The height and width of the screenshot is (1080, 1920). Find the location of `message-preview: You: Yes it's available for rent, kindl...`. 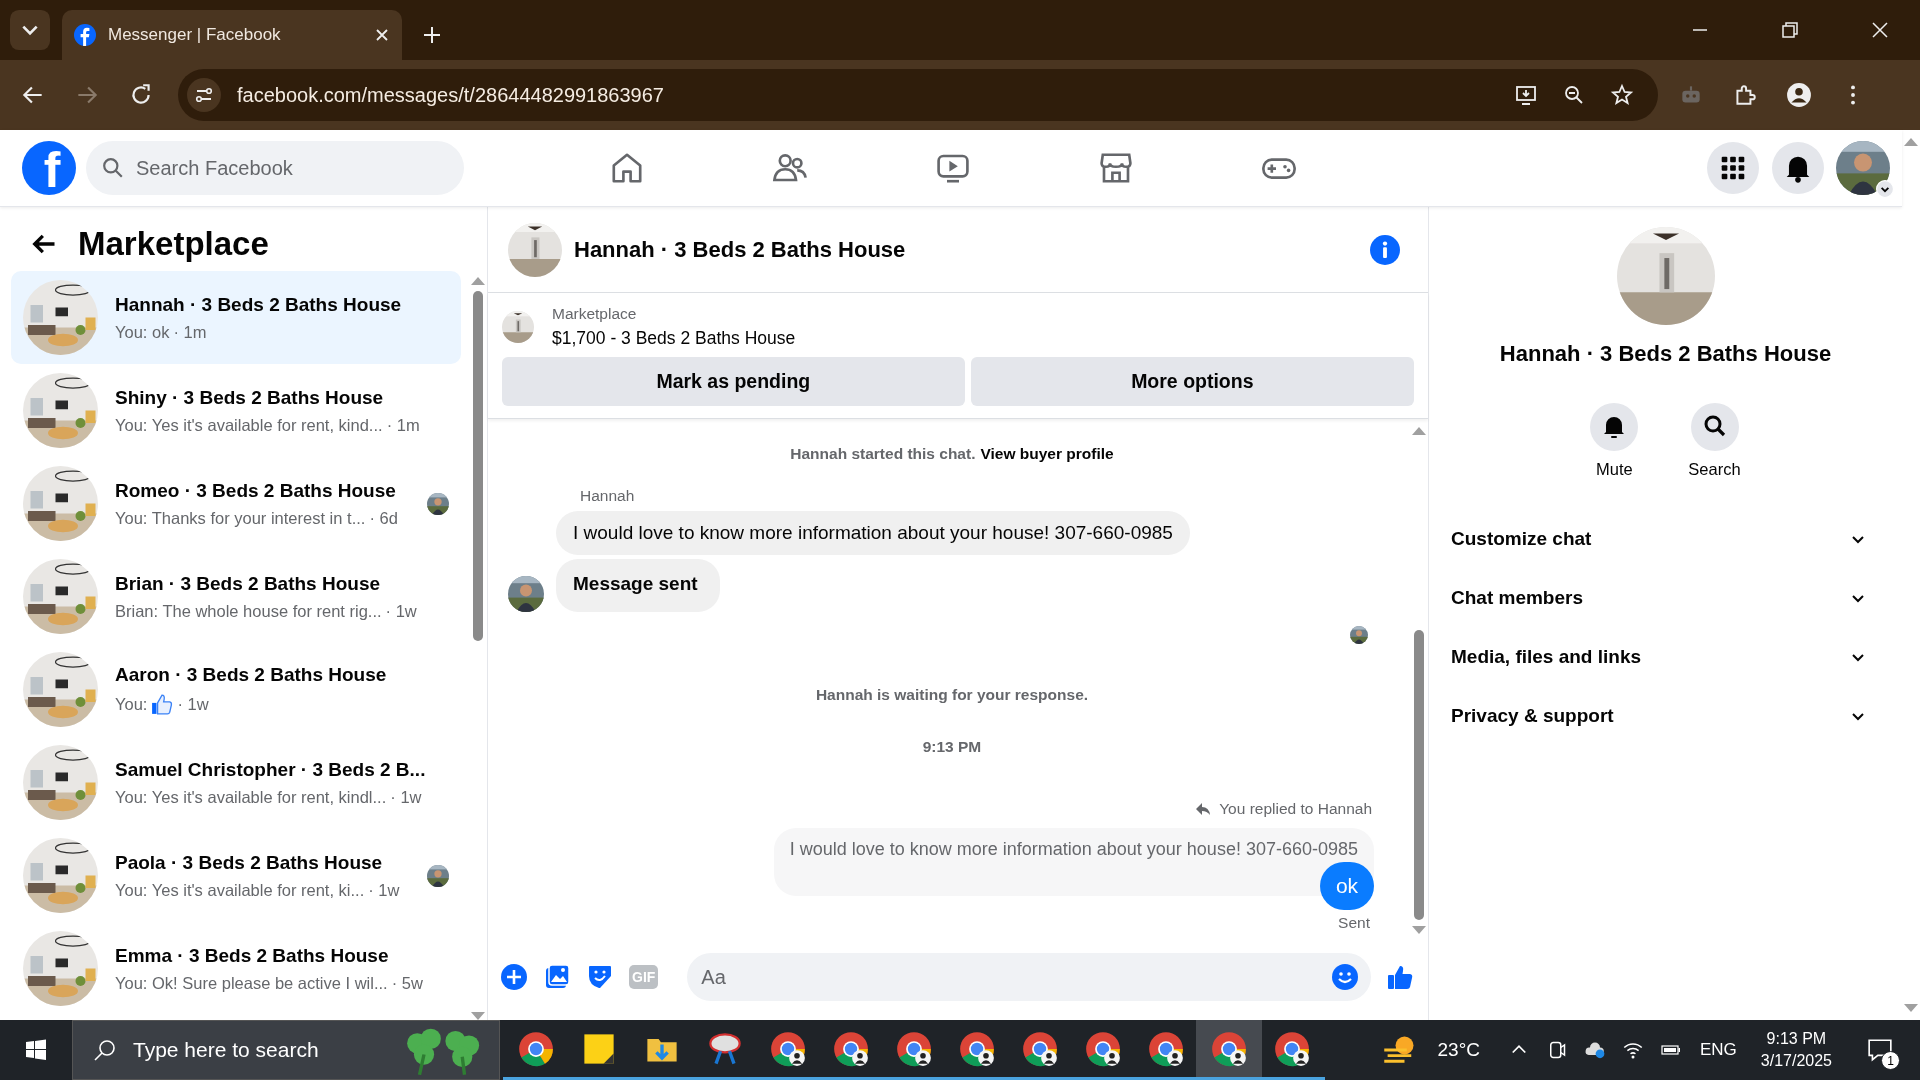

message-preview: You: Yes it's available for rent, kindl... is located at coordinates (251, 797).